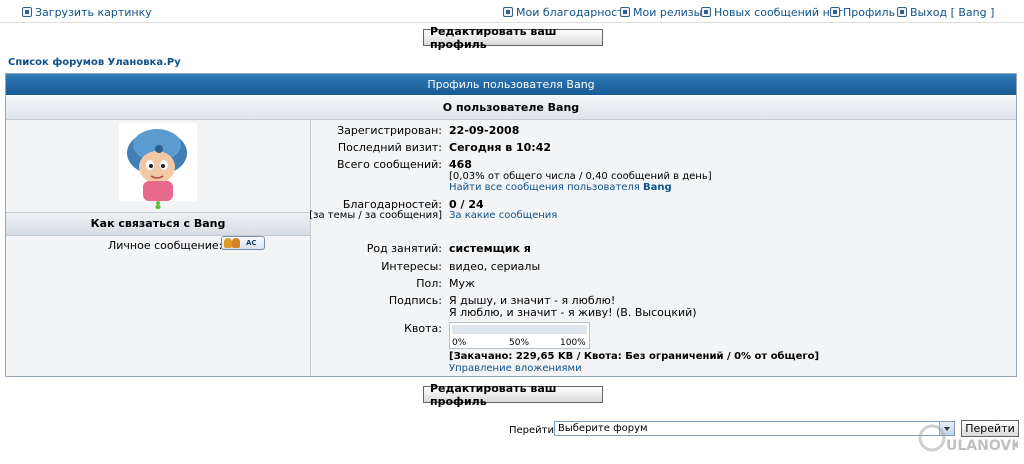  I want to click on watermark-logo: ULANOVKA, so click(971, 438).